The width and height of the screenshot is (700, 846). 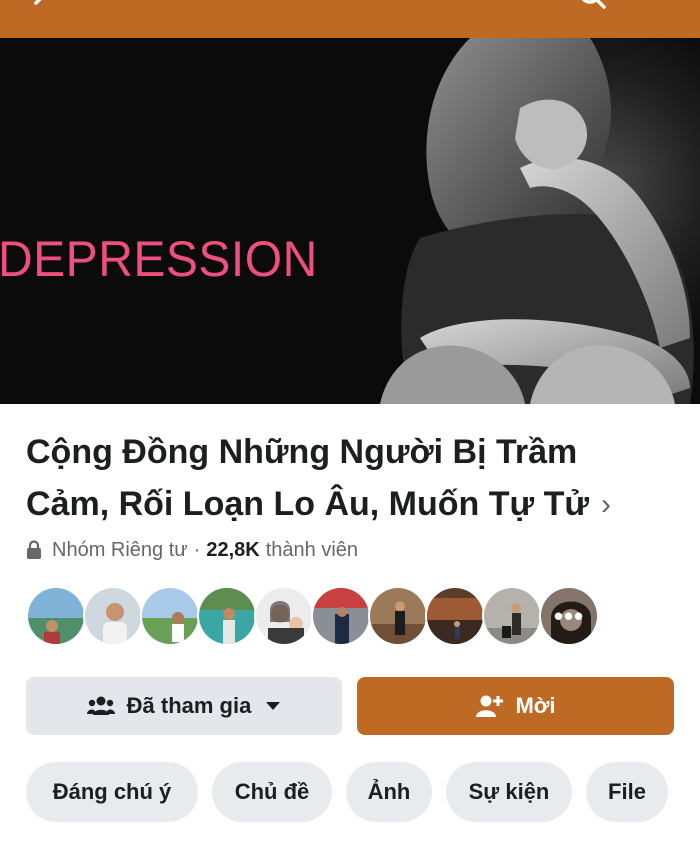 What do you see at coordinates (535, 705) in the screenshot?
I see `invite-label: Mời` at bounding box center [535, 705].